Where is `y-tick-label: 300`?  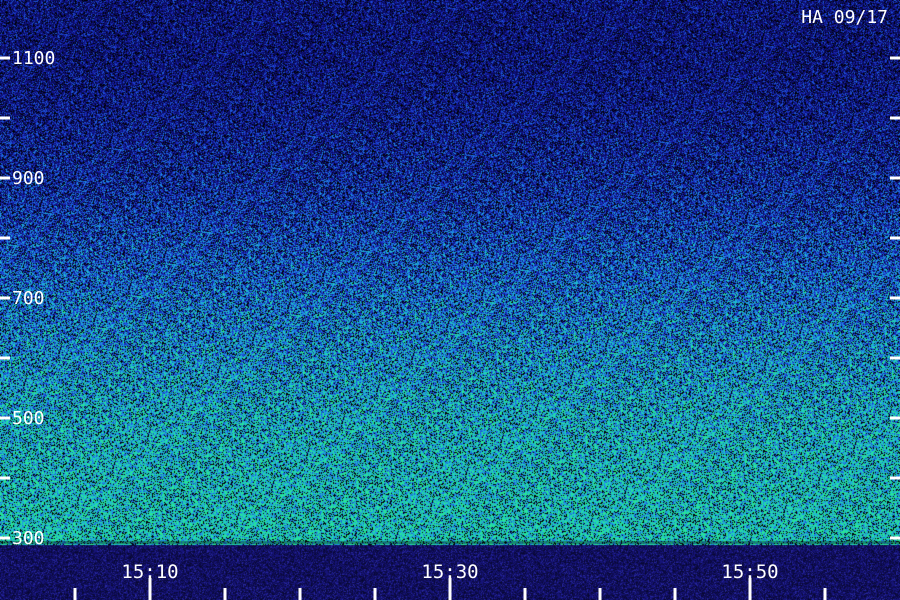
y-tick-label: 300 is located at coordinates (28, 538).